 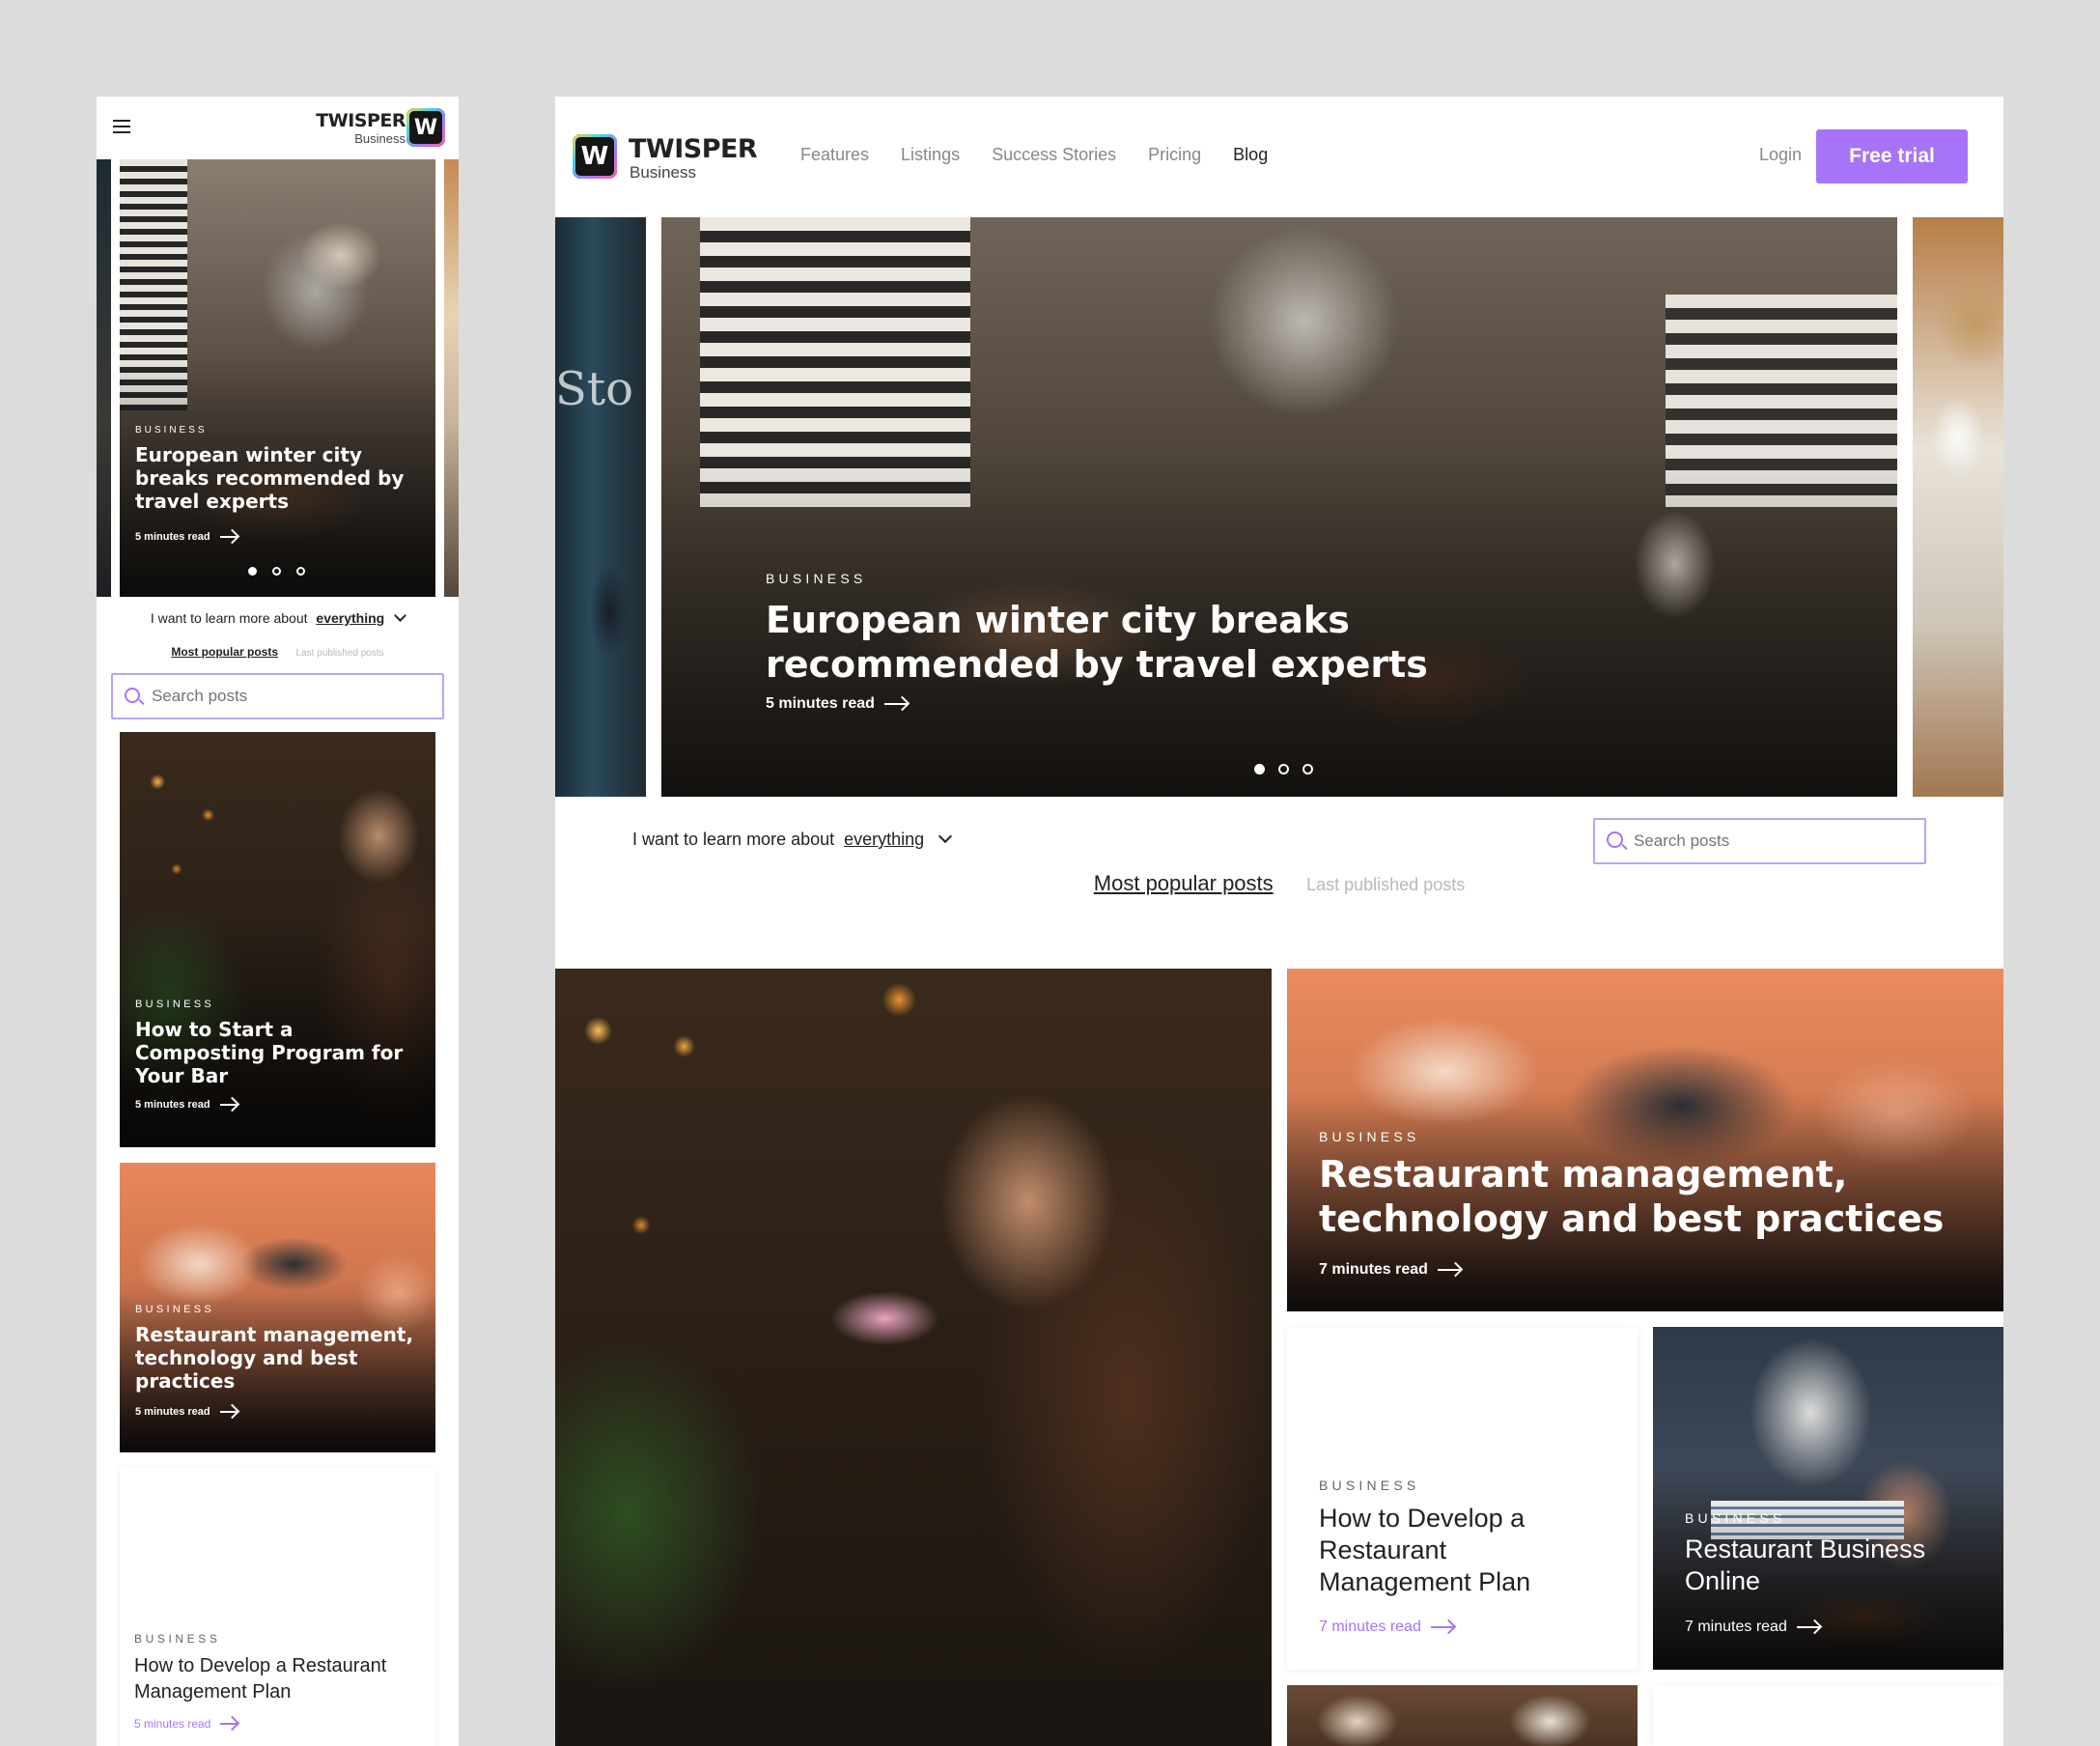 What do you see at coordinates (1251, 155) in the screenshot?
I see `nav-blog: Blog` at bounding box center [1251, 155].